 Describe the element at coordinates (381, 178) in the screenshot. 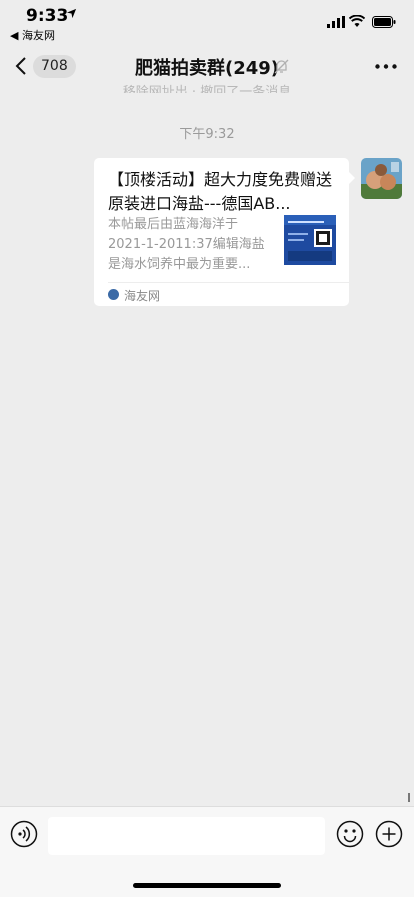

I see `avatar` at that location.